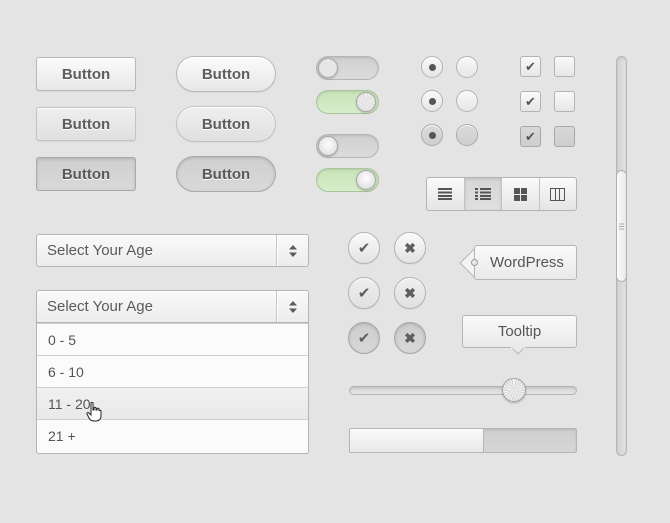 The width and height of the screenshot is (670, 523). I want to click on pill-button-normal: Button, so click(226, 74).